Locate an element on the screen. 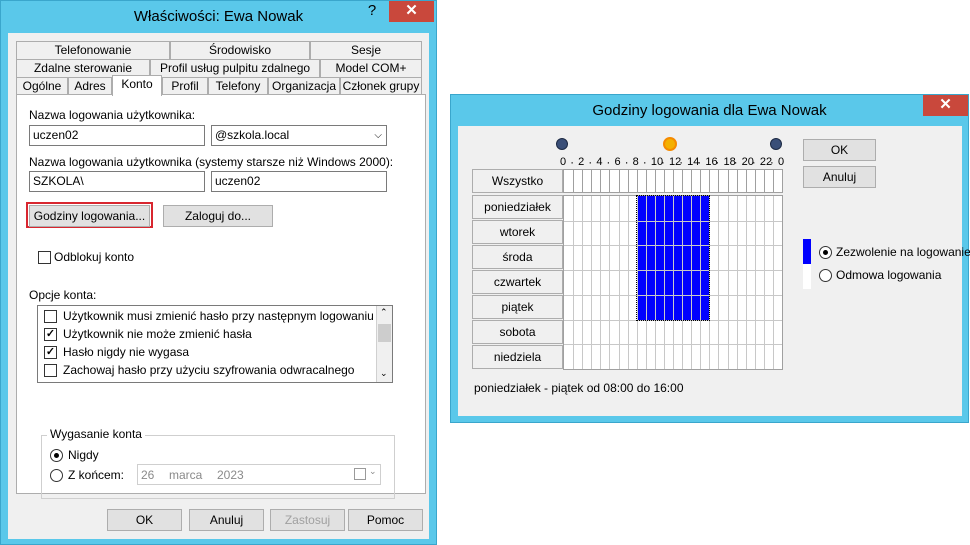 Image resolution: width=970 pixels, height=545 pixels. option-label: Użytkownik nie może zmienić hasła is located at coordinates (157, 334).